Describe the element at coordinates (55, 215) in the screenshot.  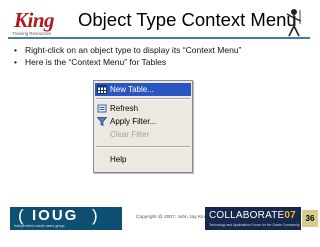
I see `ioug-logo-text: IOUG` at that location.